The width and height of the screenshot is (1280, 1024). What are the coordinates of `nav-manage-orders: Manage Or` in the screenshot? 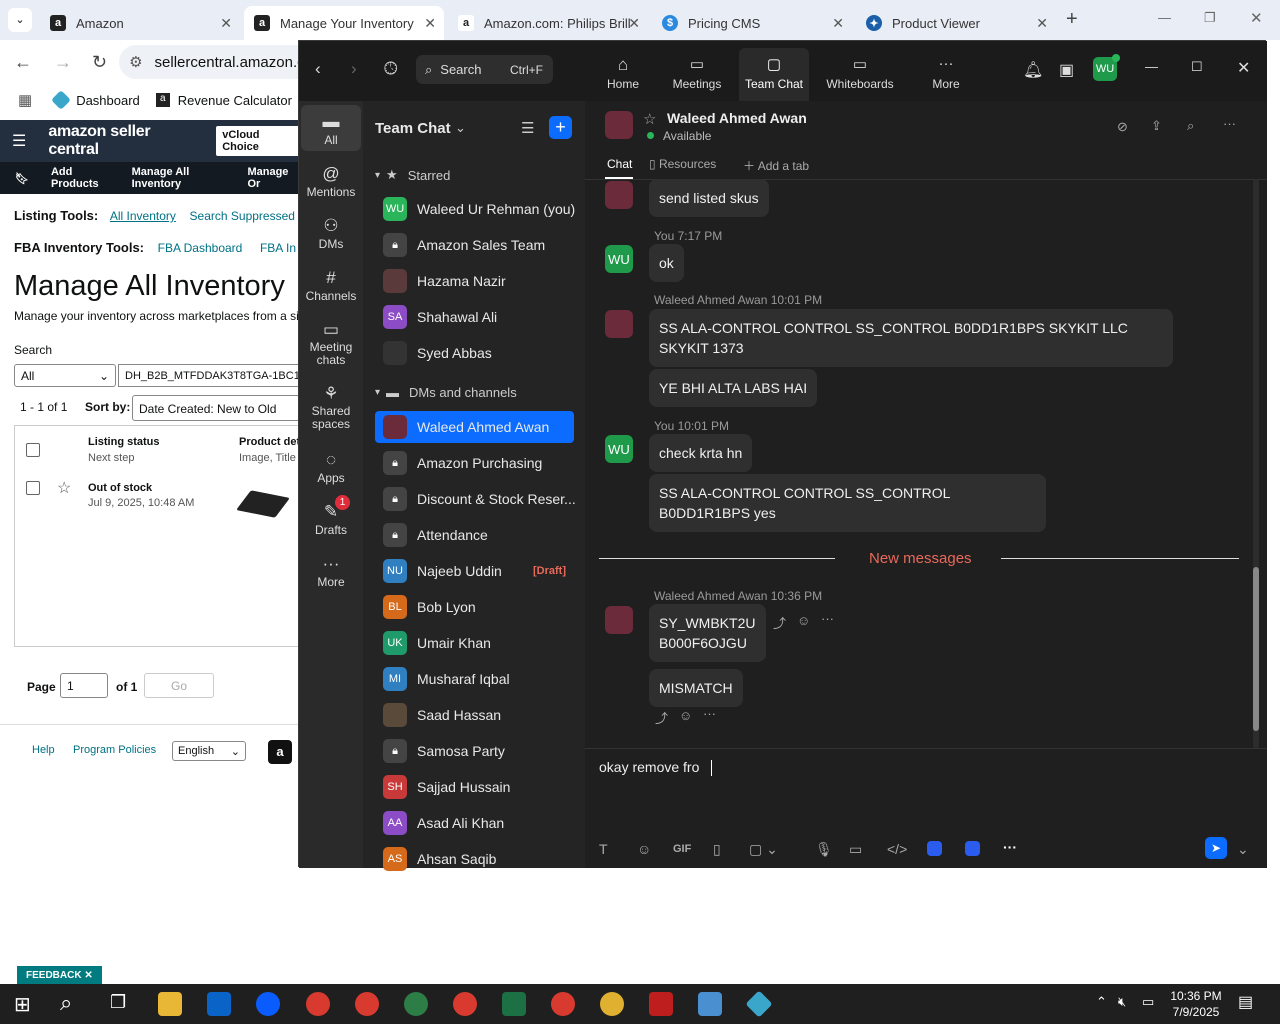 It's located at (273, 178).